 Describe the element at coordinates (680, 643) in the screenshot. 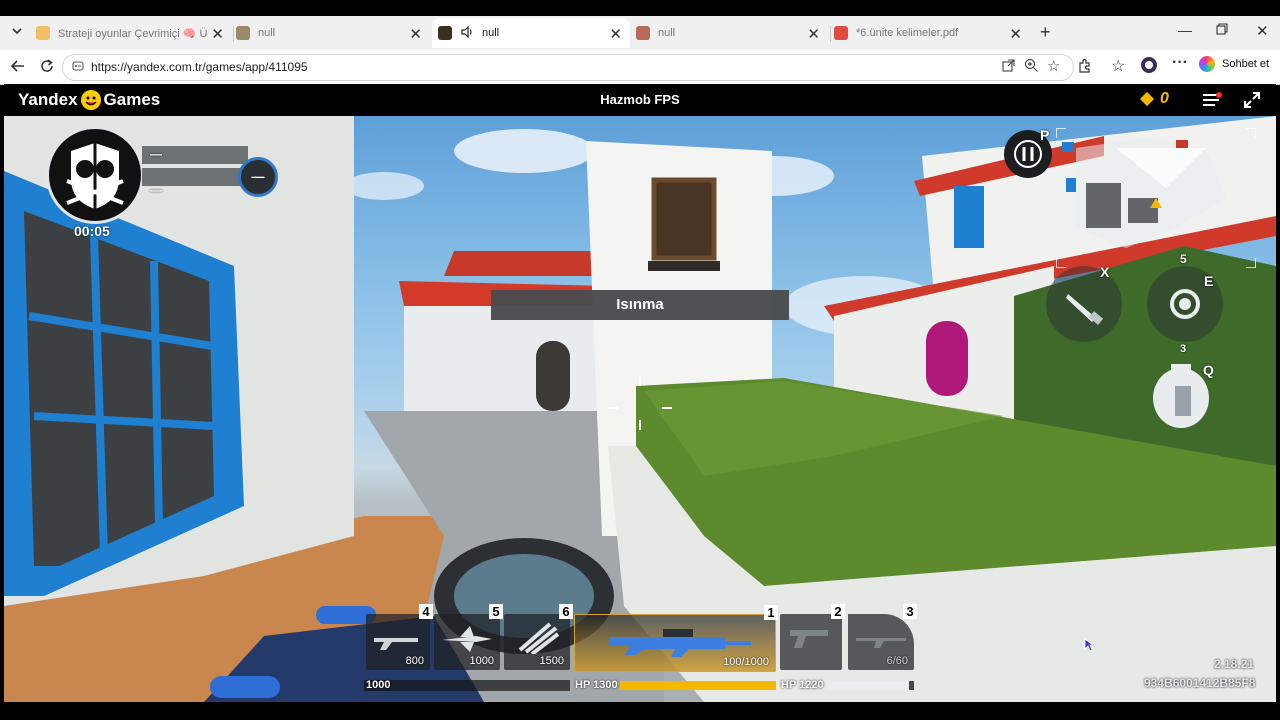

I see `assault-rifle-icon` at that location.